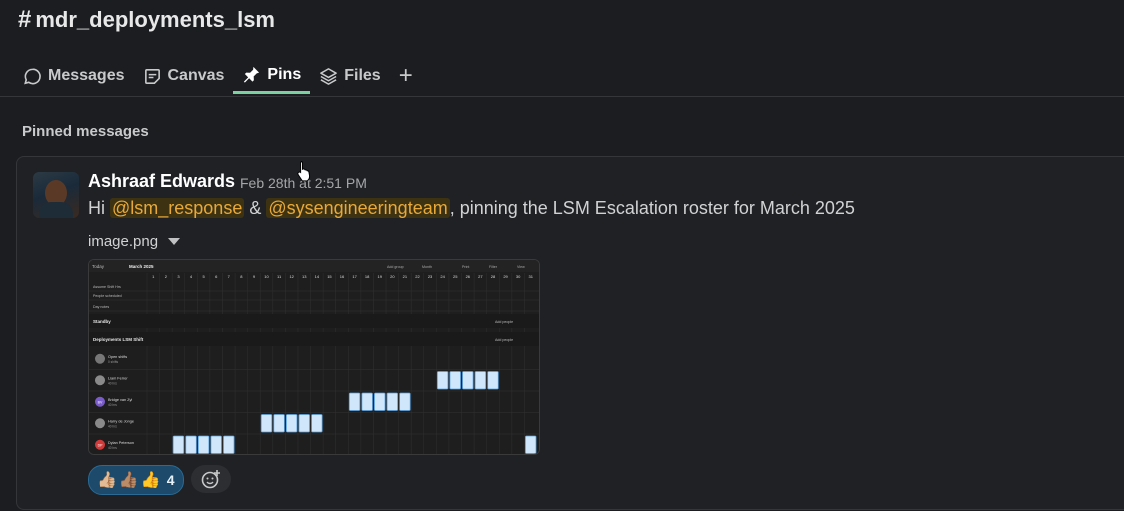 This screenshot has height=511, width=1124. Describe the element at coordinates (177, 208) in the screenshot. I see `mention-lsm-response: @lsm_response` at that location.